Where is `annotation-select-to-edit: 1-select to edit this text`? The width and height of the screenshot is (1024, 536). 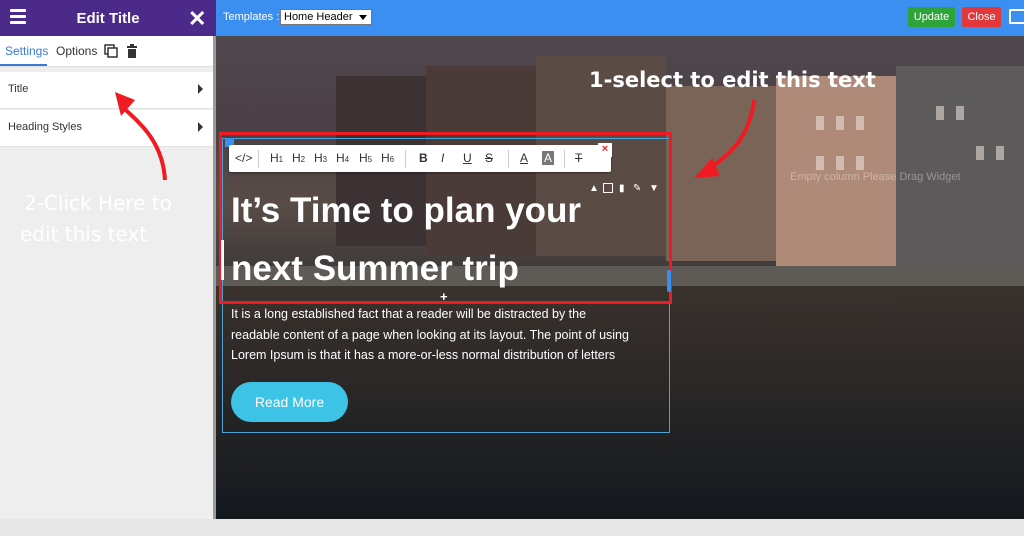 annotation-select-to-edit: 1-select to edit this text is located at coordinates (732, 80).